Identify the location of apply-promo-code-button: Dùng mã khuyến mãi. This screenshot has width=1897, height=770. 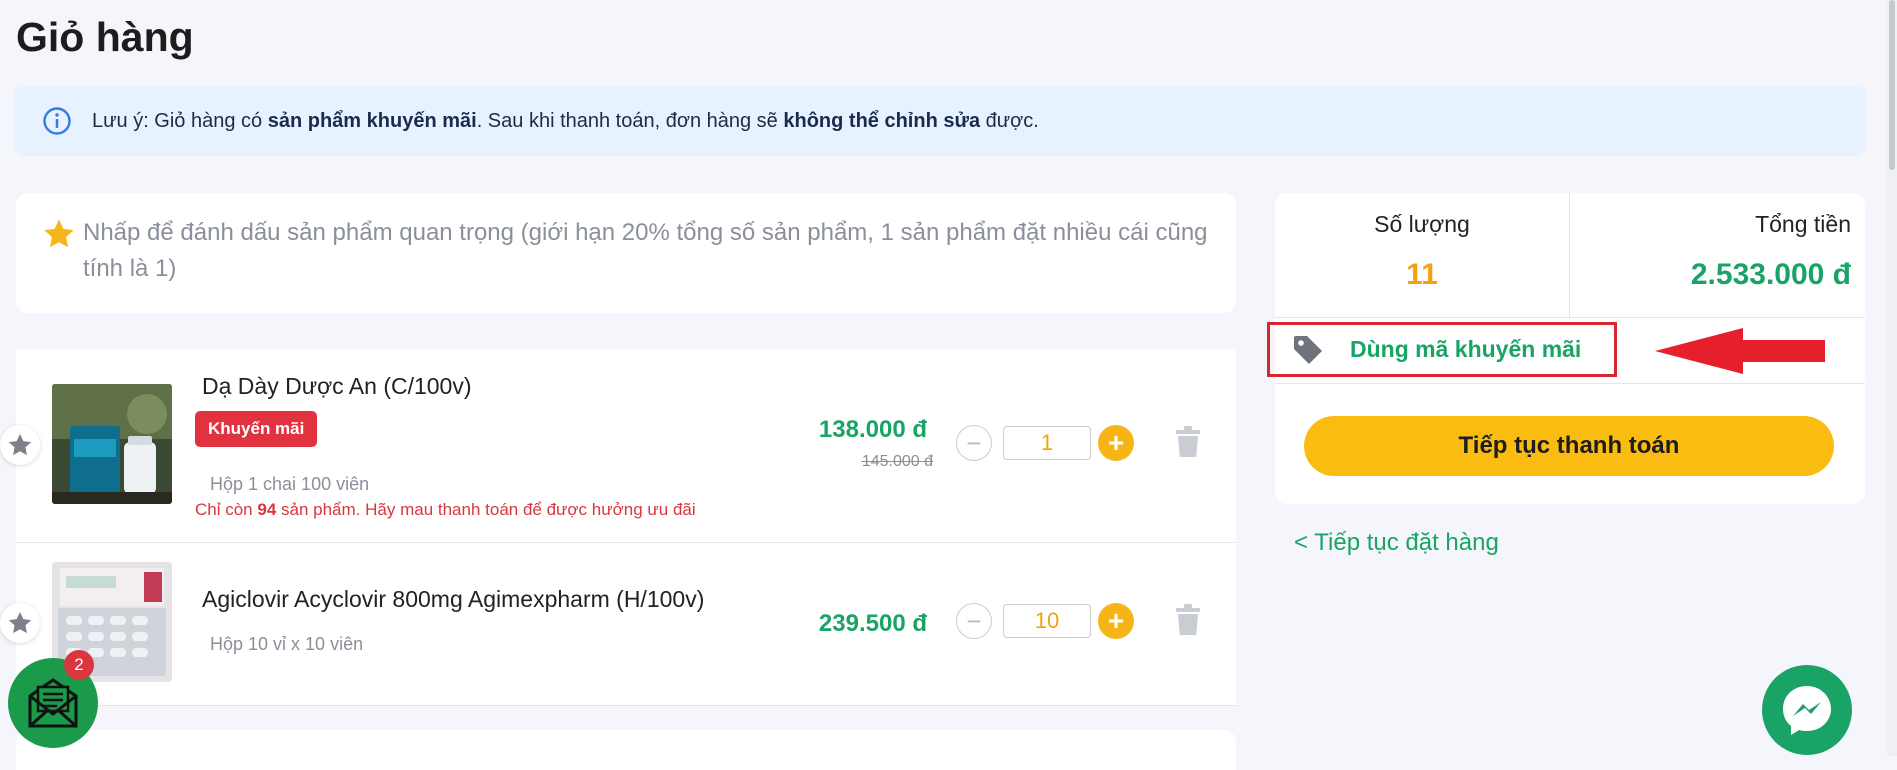
(1442, 349).